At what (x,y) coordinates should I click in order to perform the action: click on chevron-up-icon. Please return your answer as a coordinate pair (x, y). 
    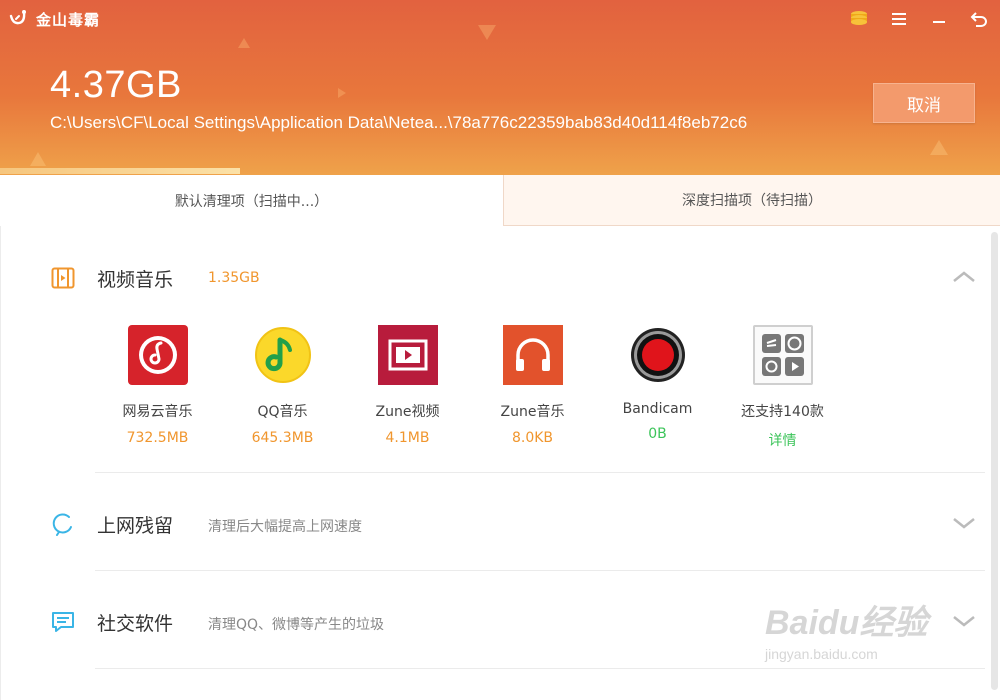
    Looking at the image, I should click on (964, 277).